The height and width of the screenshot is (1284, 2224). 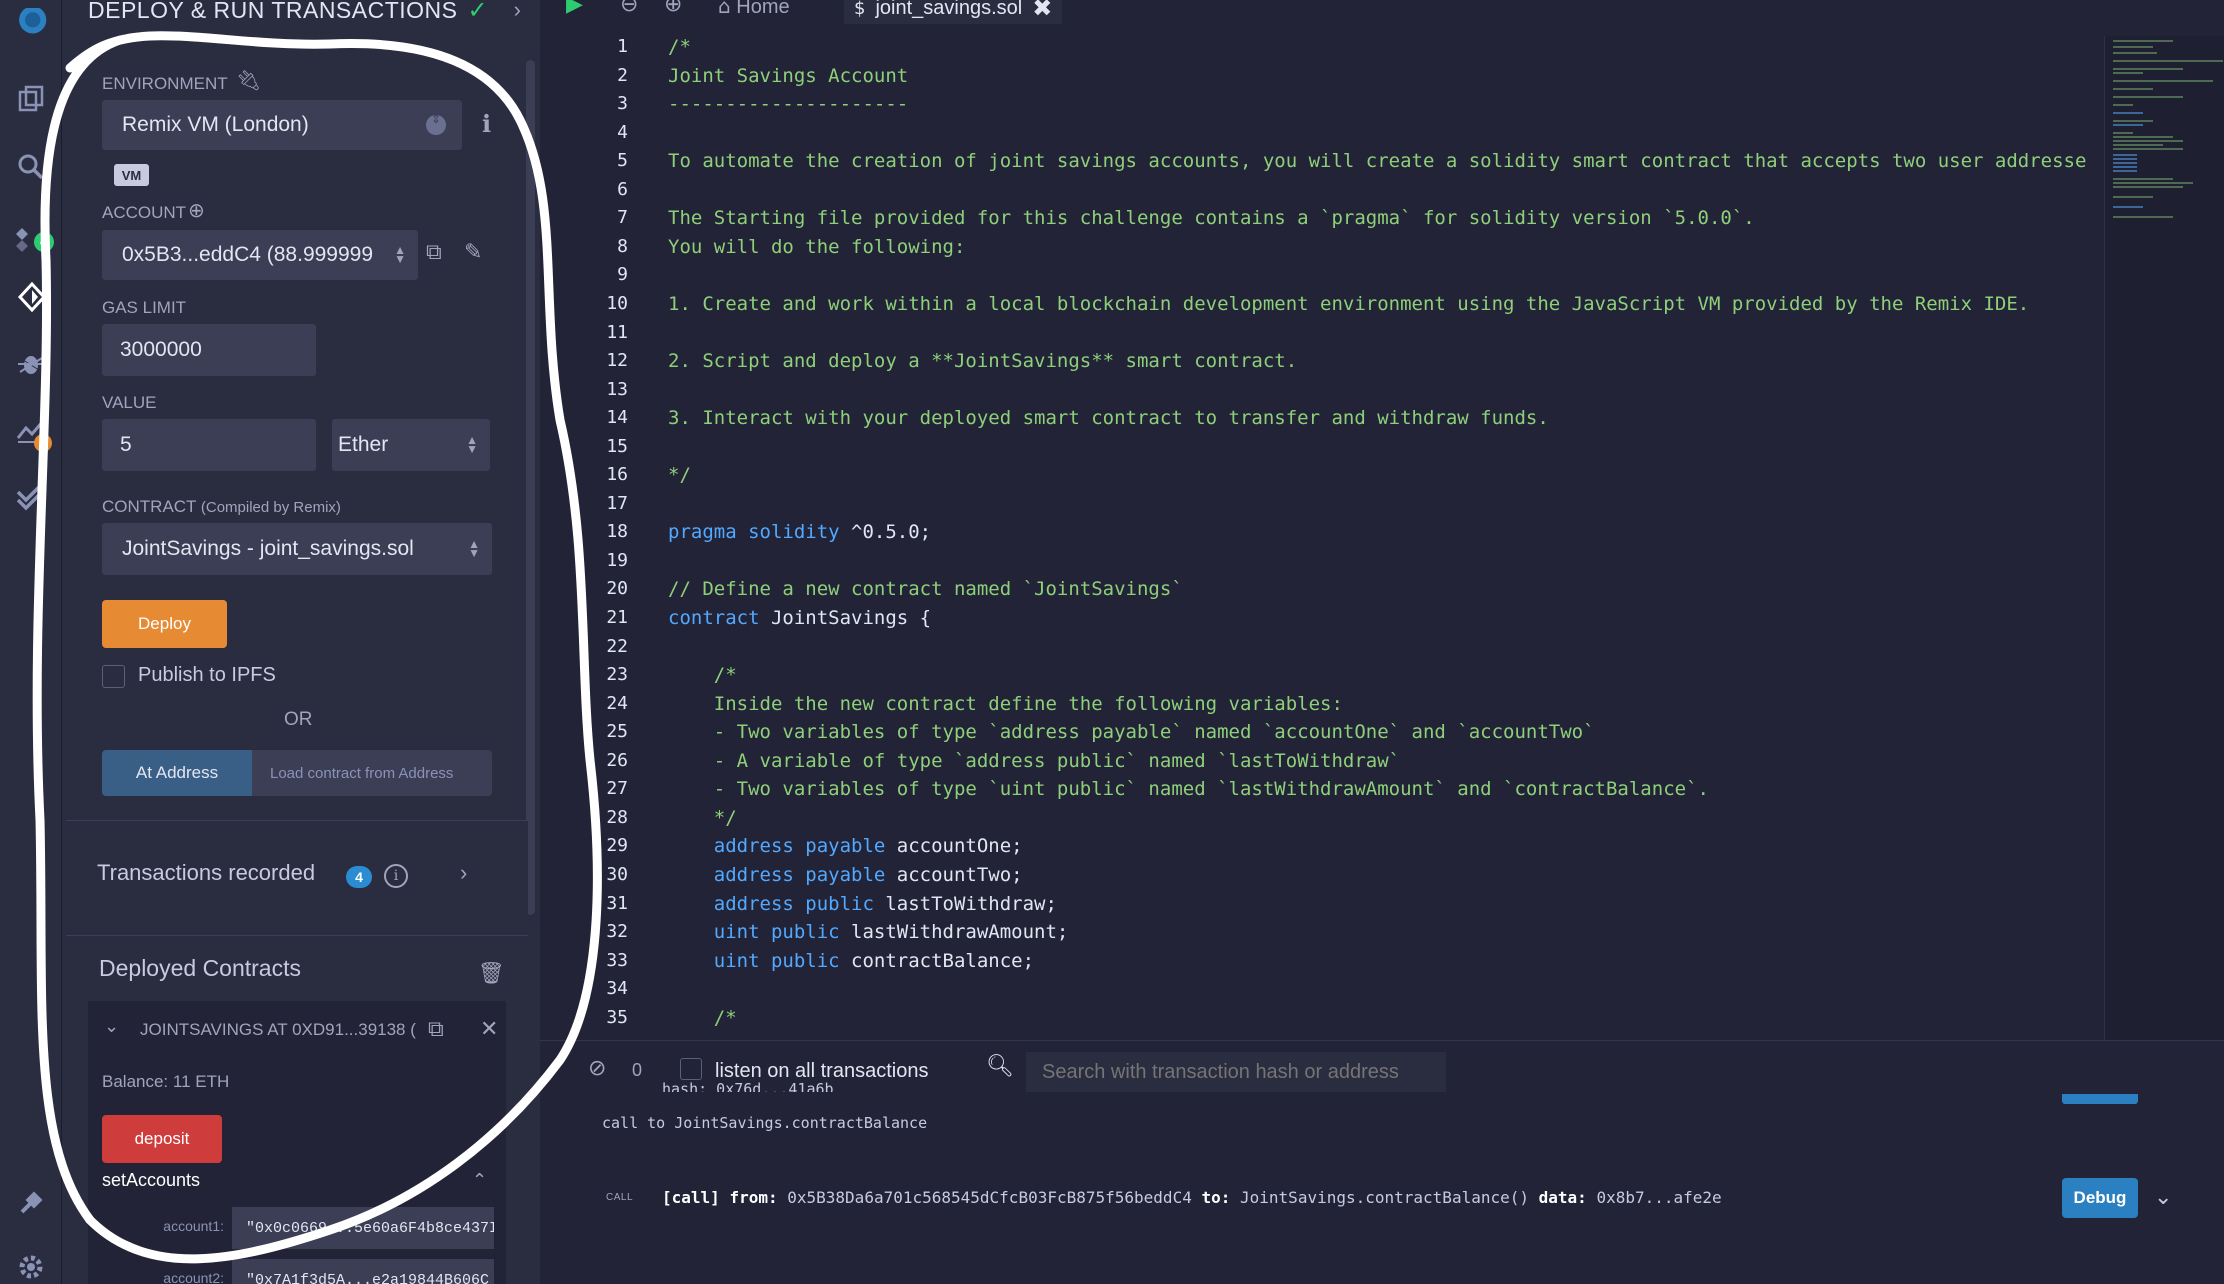 What do you see at coordinates (162, 1139) in the screenshot?
I see `deposit-button: deposit` at bounding box center [162, 1139].